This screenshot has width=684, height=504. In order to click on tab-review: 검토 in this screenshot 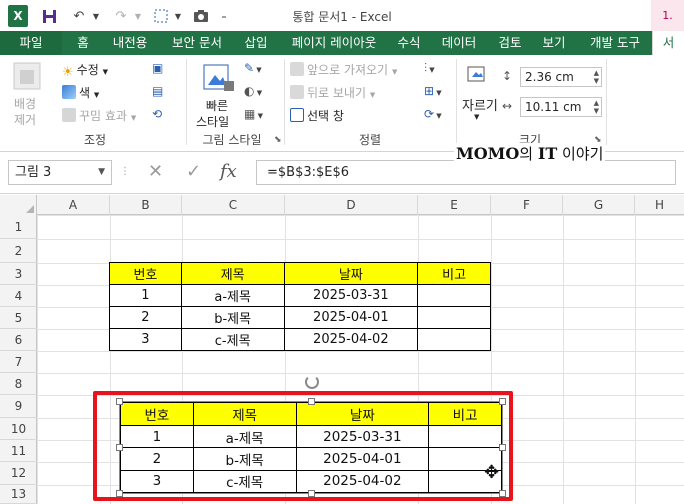, I will do `click(510, 43)`.